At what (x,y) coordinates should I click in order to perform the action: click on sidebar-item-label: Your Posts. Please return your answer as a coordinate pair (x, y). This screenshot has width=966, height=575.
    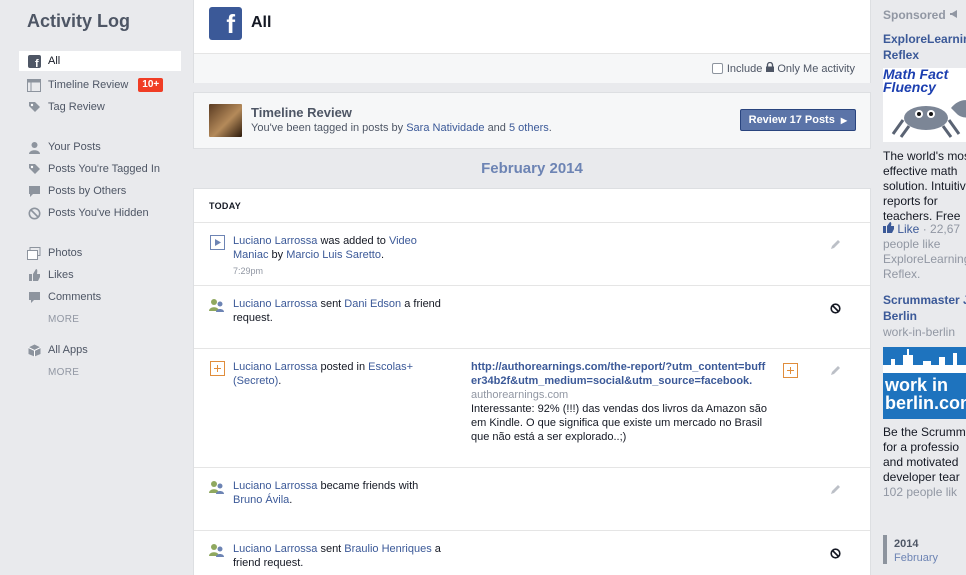
    Looking at the image, I should click on (74, 147).